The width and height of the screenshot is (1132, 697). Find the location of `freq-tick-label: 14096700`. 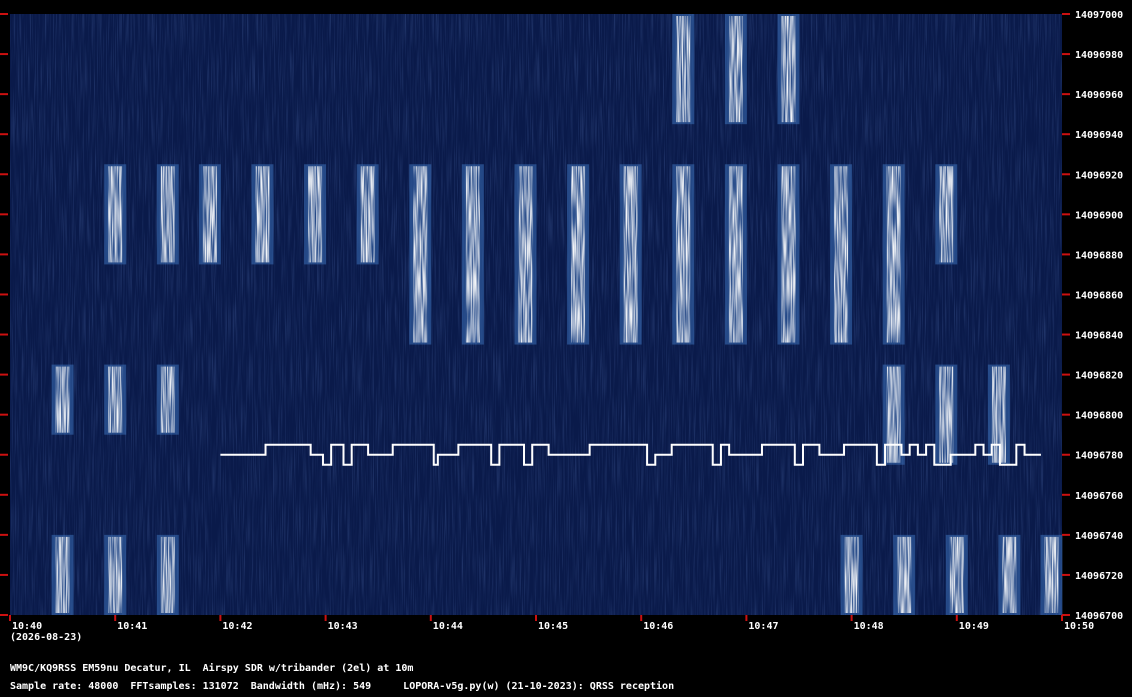

freq-tick-label: 14096700 is located at coordinates (1099, 616).